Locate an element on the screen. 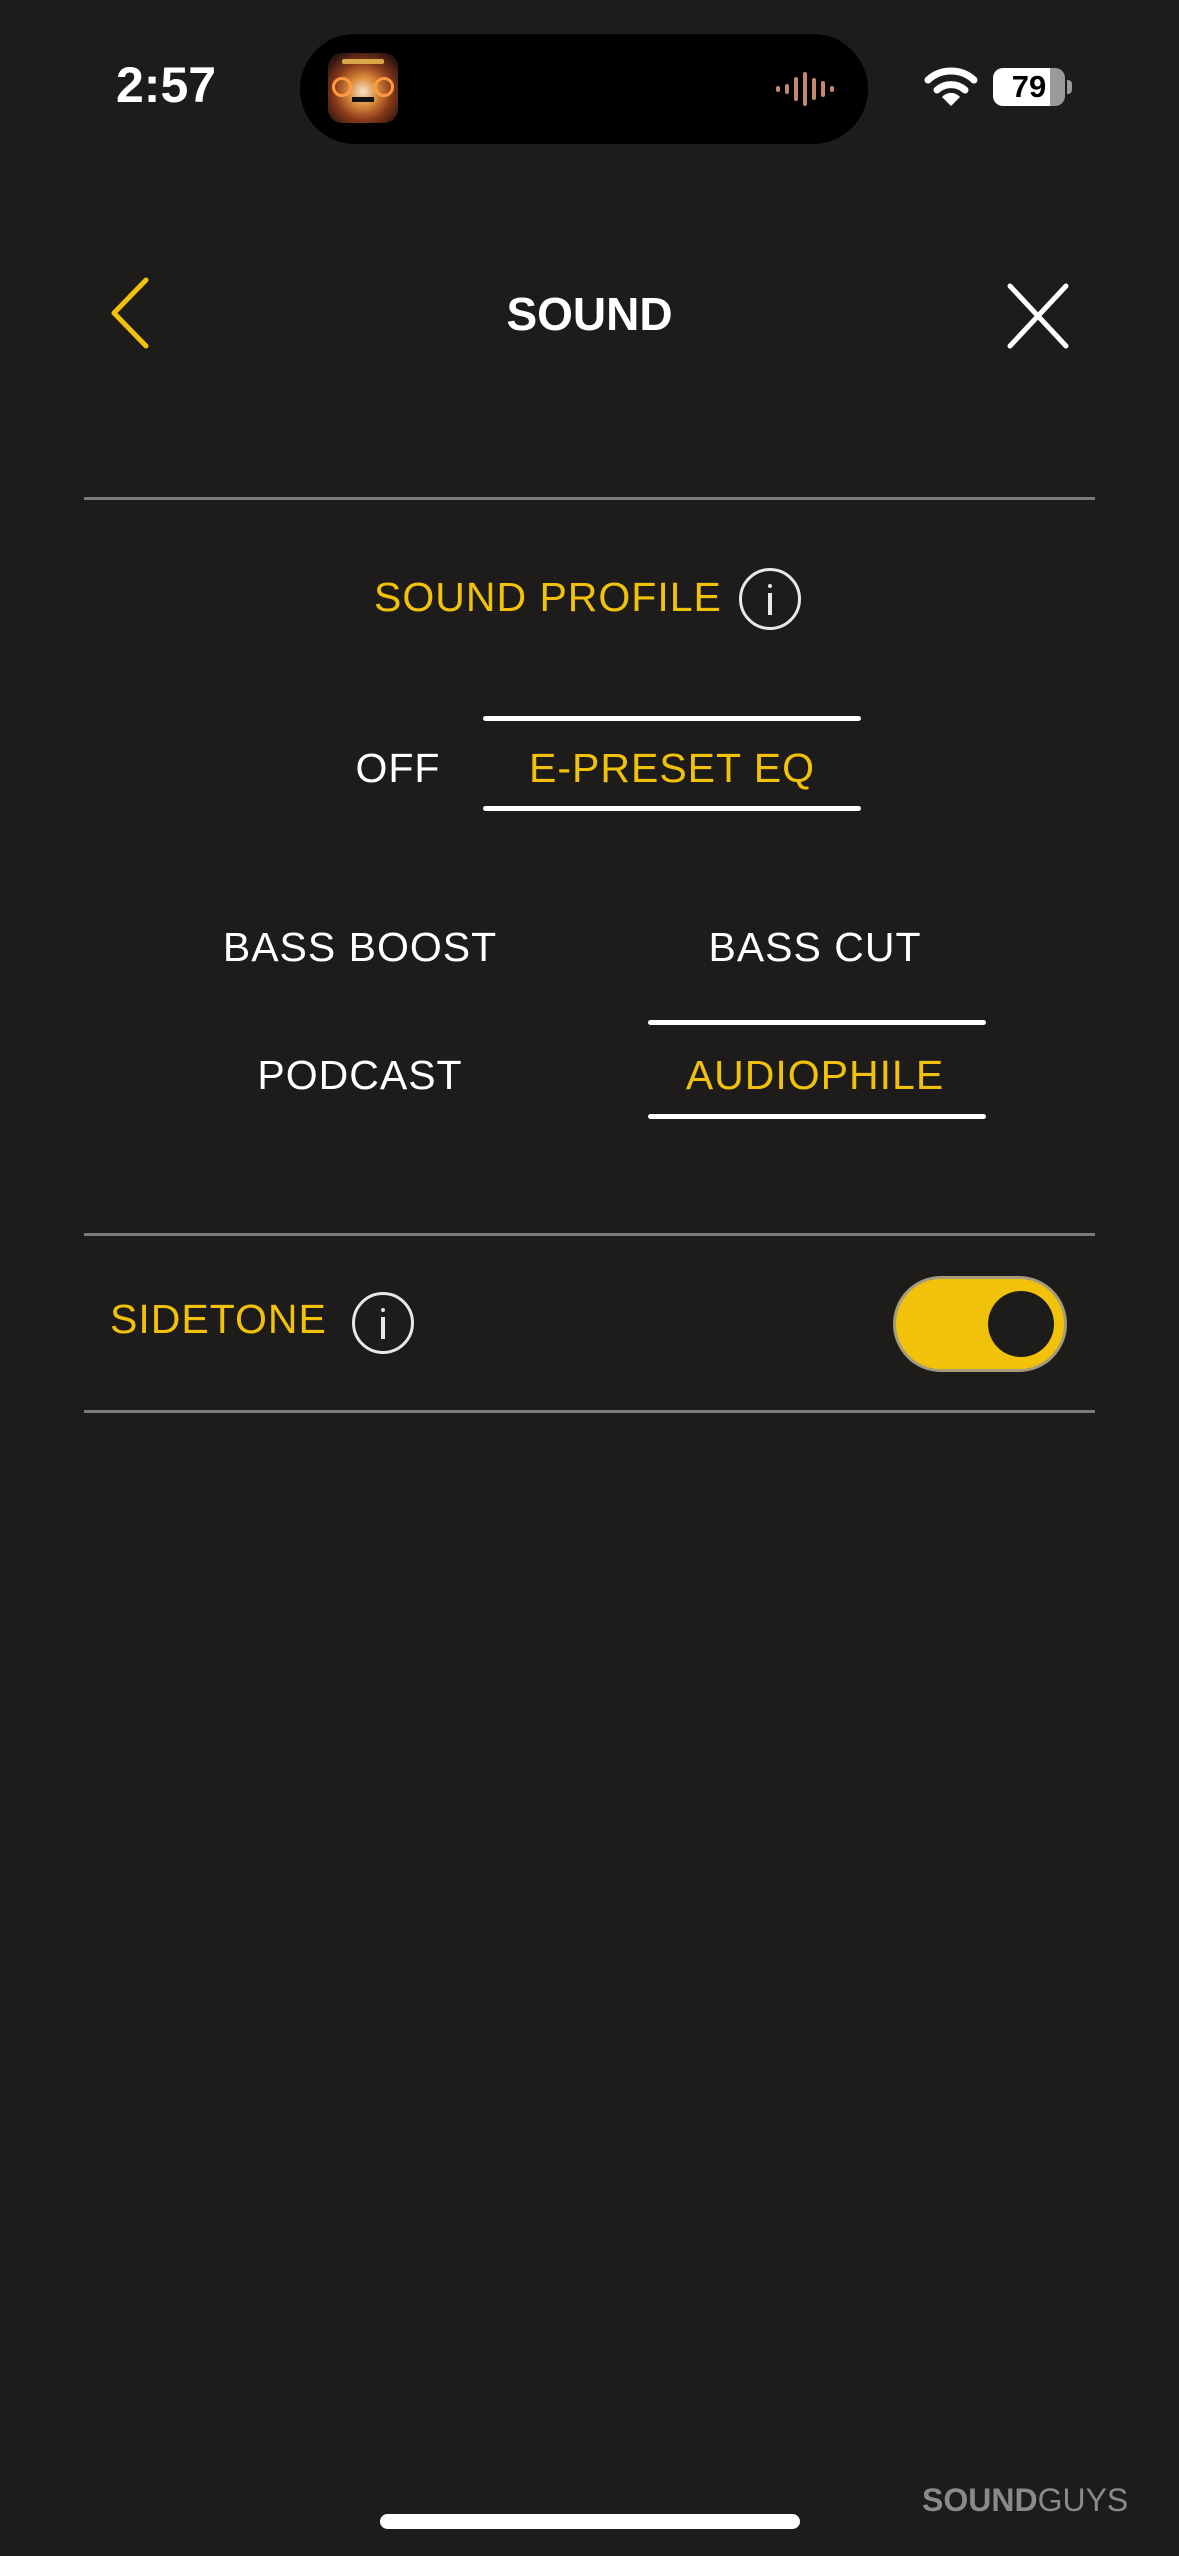 Image resolution: width=1179 pixels, height=2556 pixels. mode-off: OFF is located at coordinates (398, 768).